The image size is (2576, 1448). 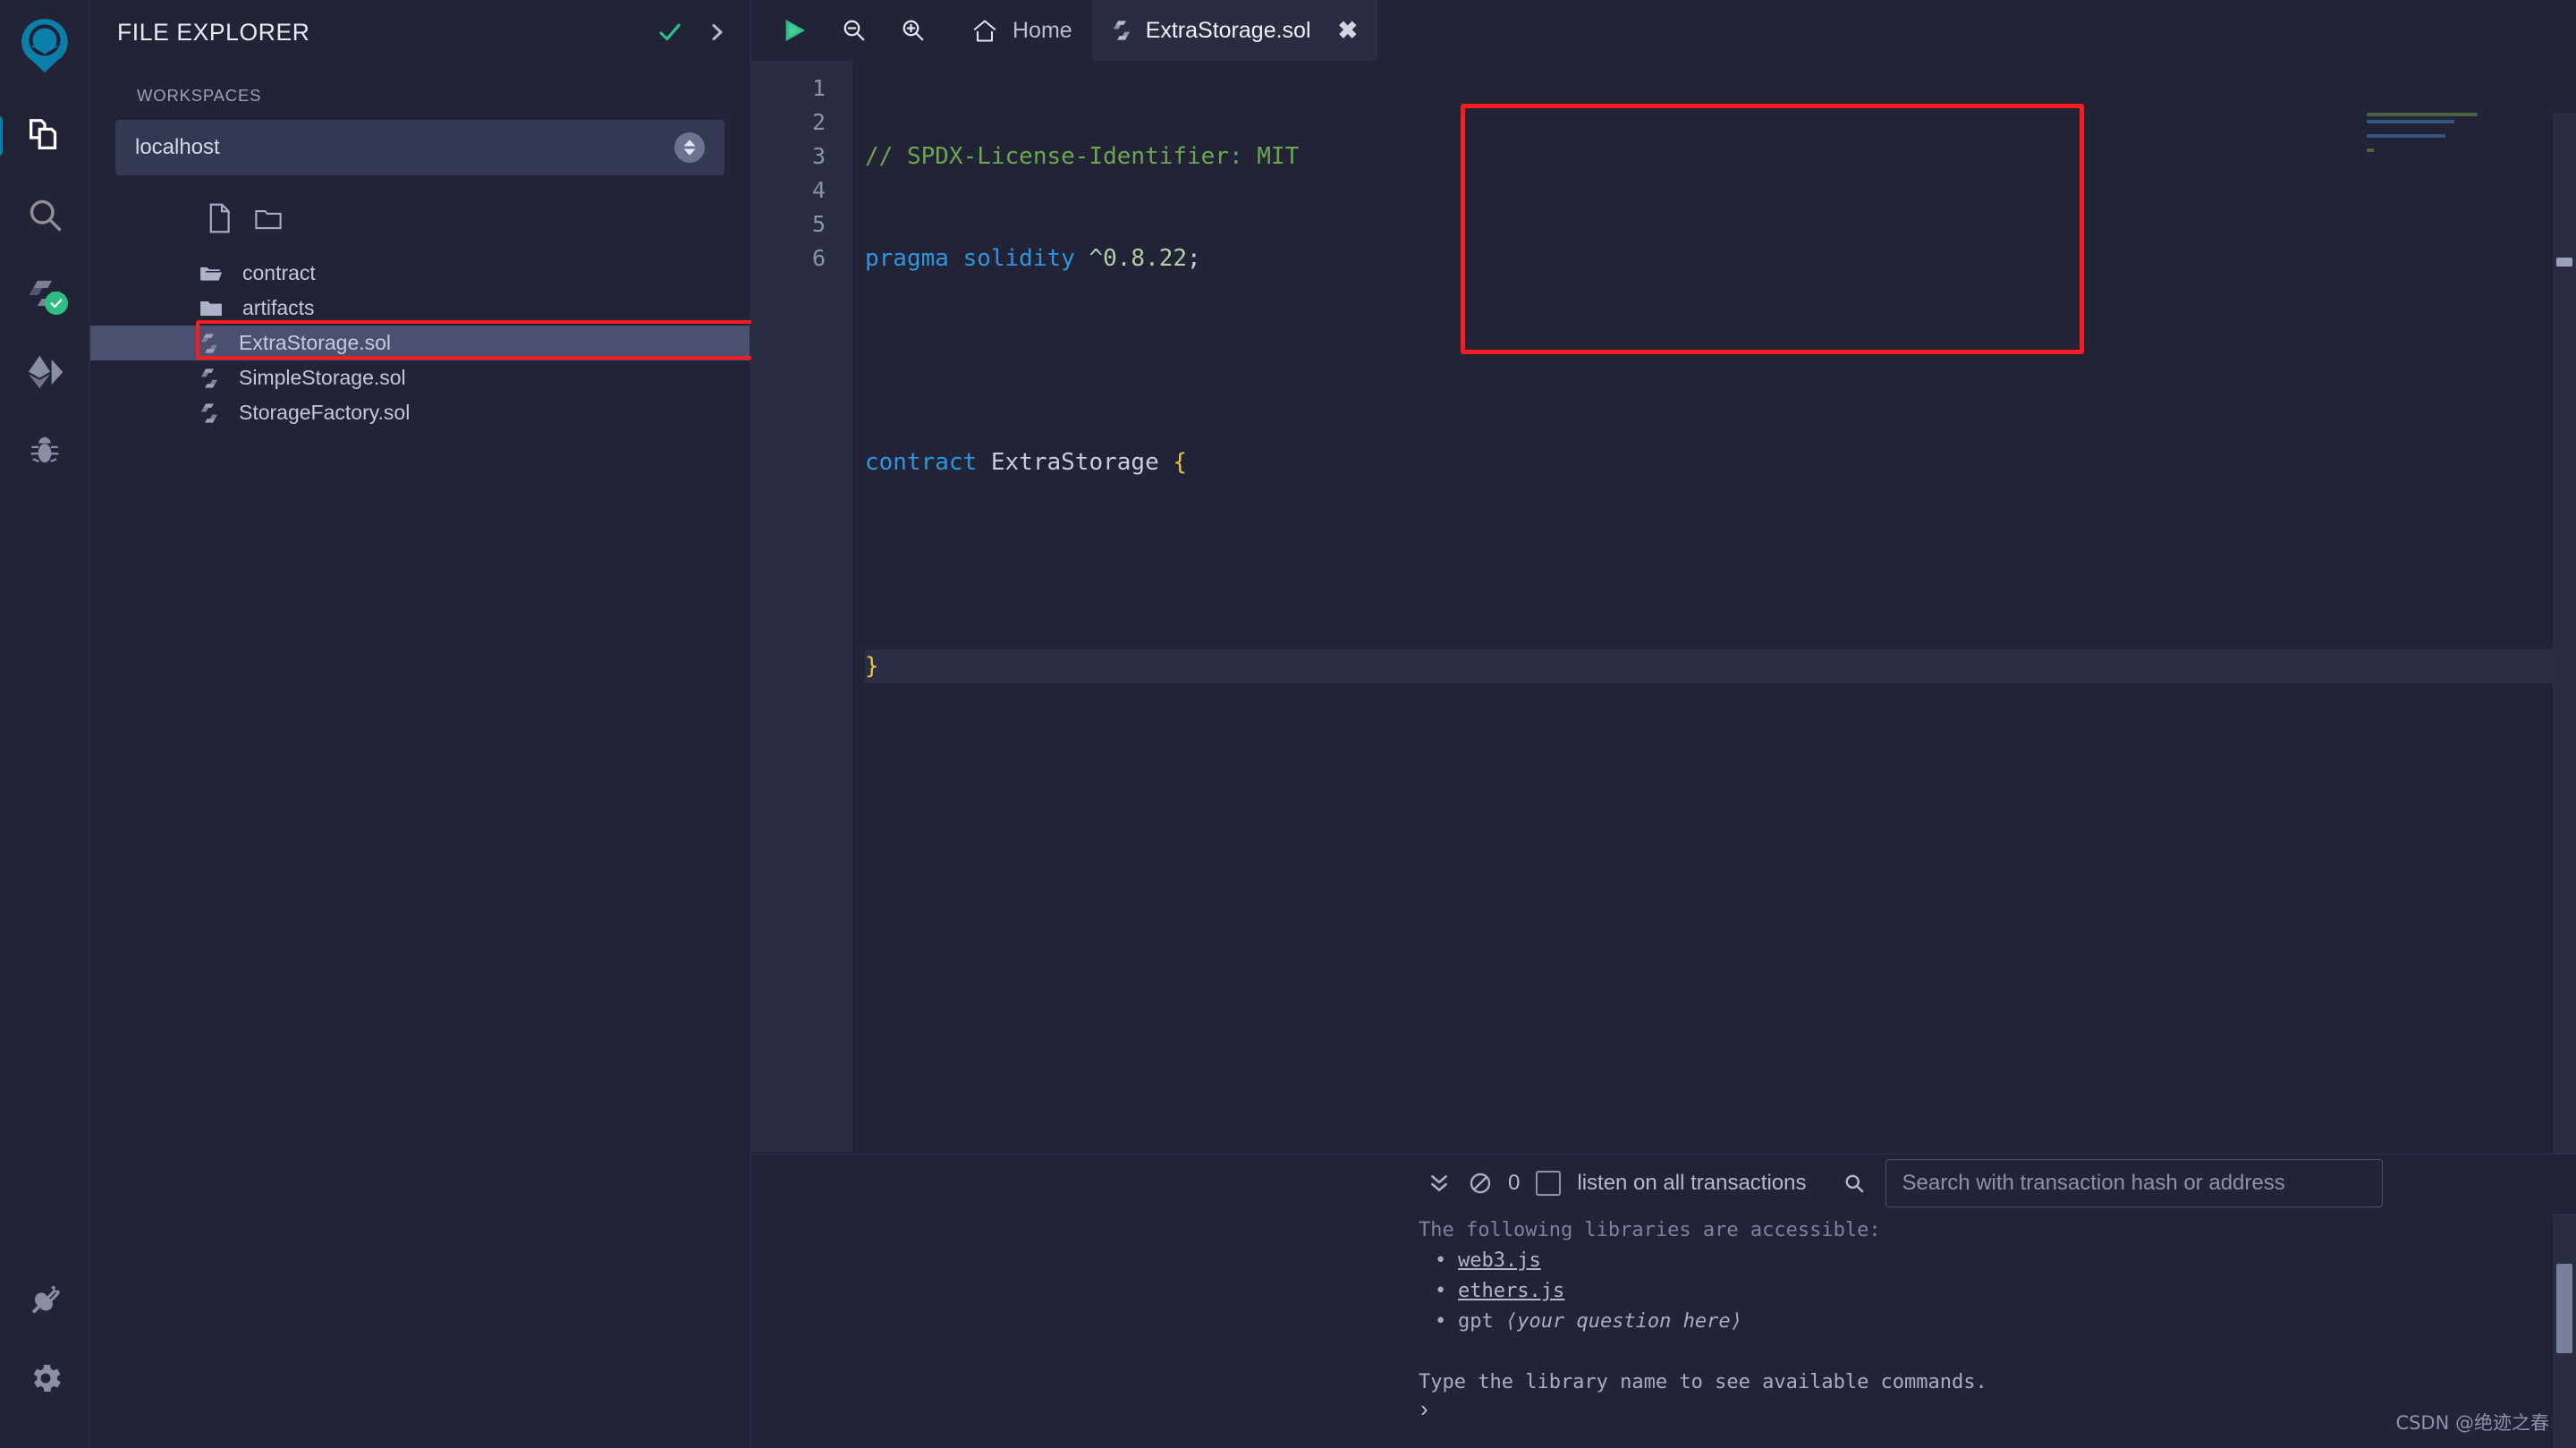 I want to click on sidebar-item-search, so click(x=44, y=214).